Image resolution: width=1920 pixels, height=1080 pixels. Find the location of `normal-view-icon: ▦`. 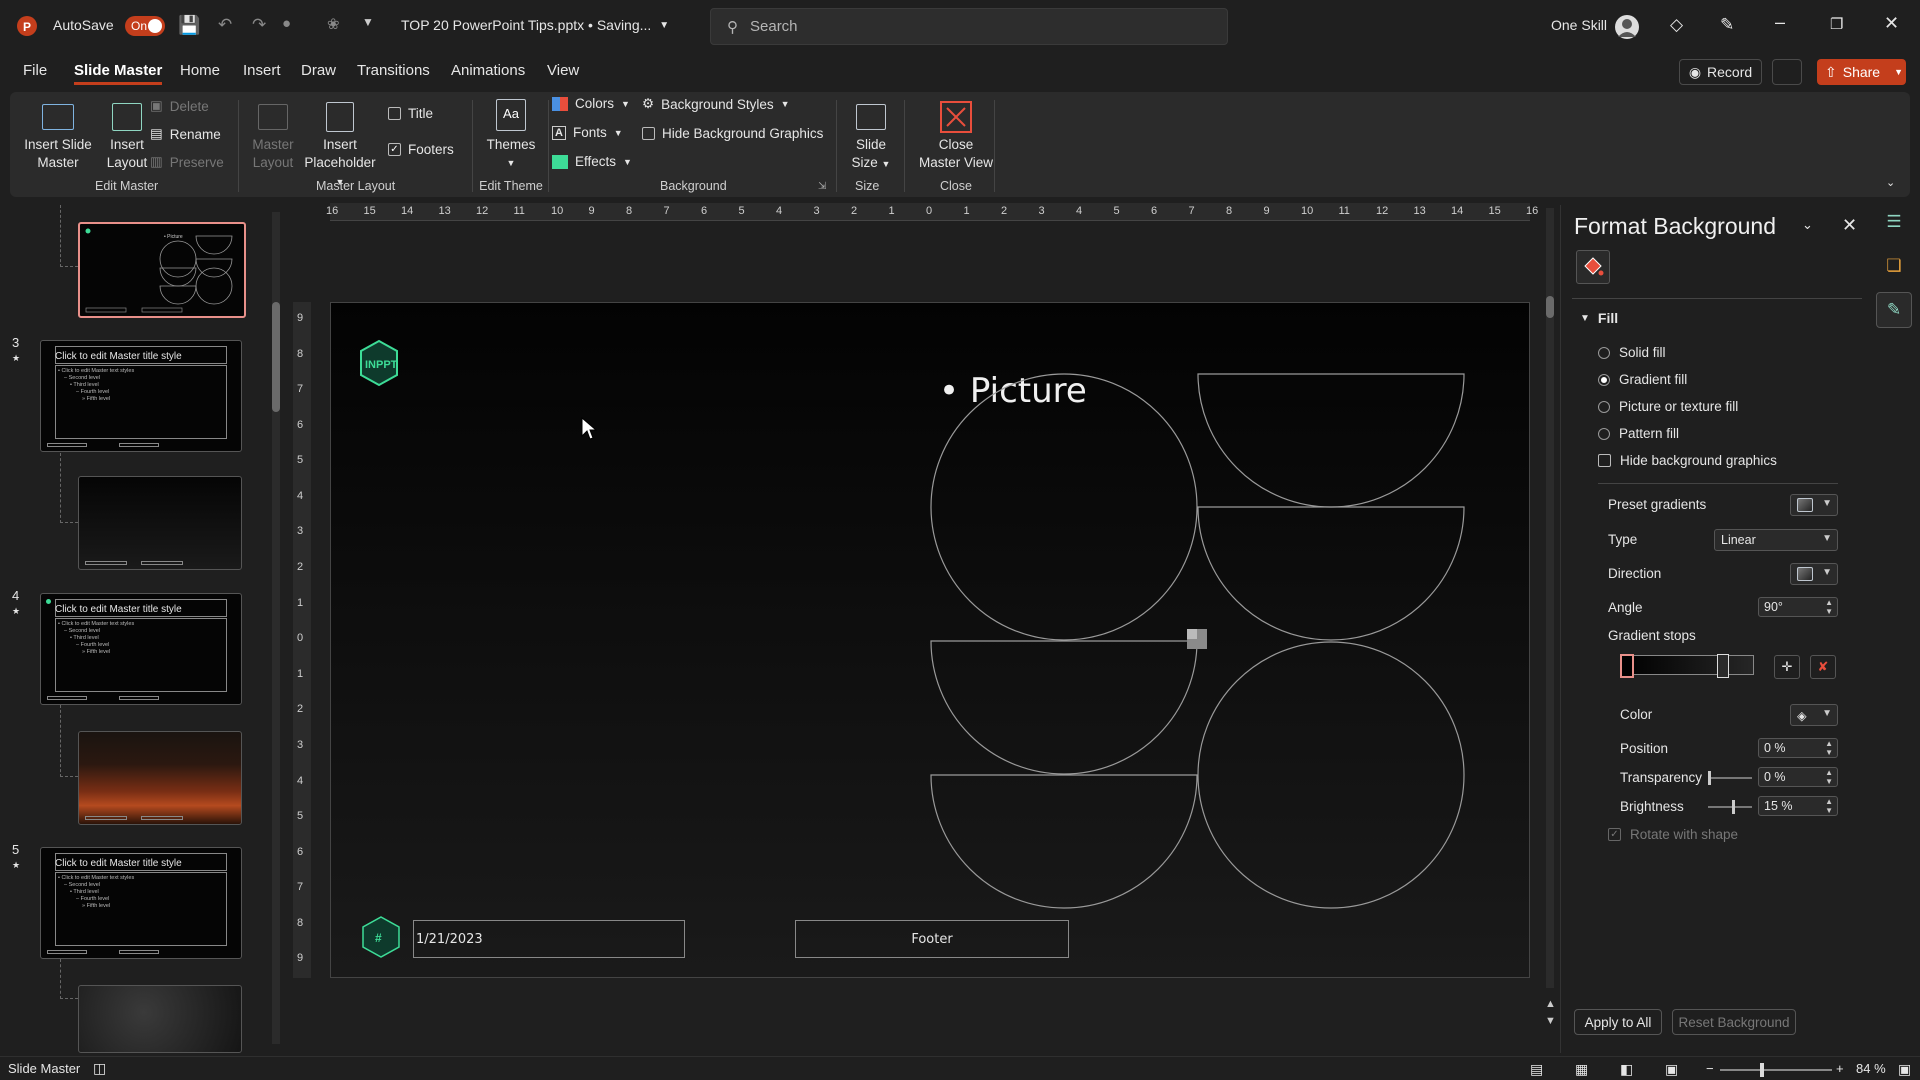

normal-view-icon: ▦ is located at coordinates (1581, 1069).